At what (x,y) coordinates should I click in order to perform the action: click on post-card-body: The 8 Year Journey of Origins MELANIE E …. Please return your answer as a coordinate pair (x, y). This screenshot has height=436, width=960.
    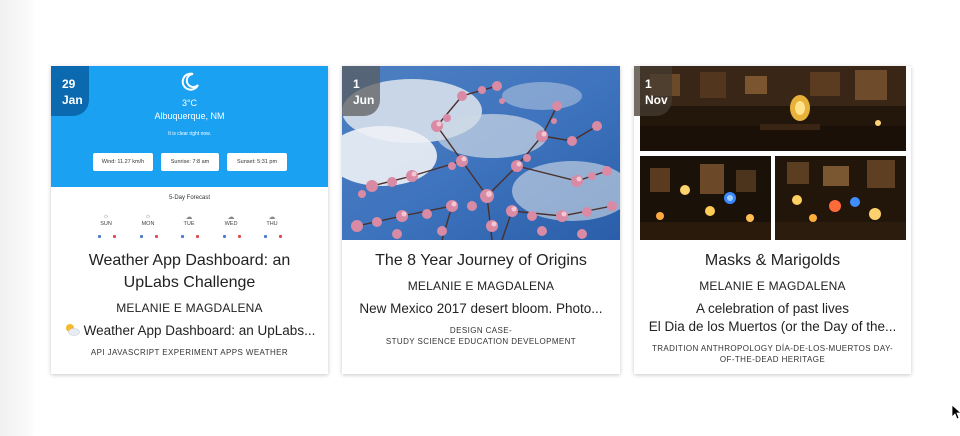
    Looking at the image, I should click on (481, 307).